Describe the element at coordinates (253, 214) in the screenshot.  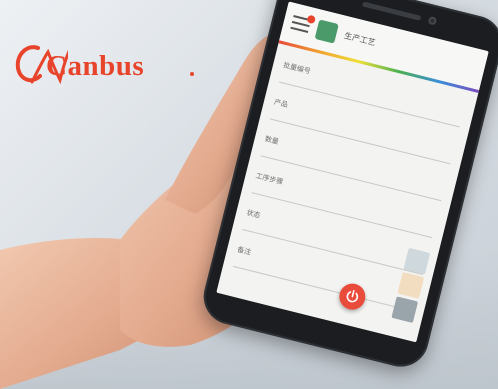
I see `field-label: 状态` at that location.